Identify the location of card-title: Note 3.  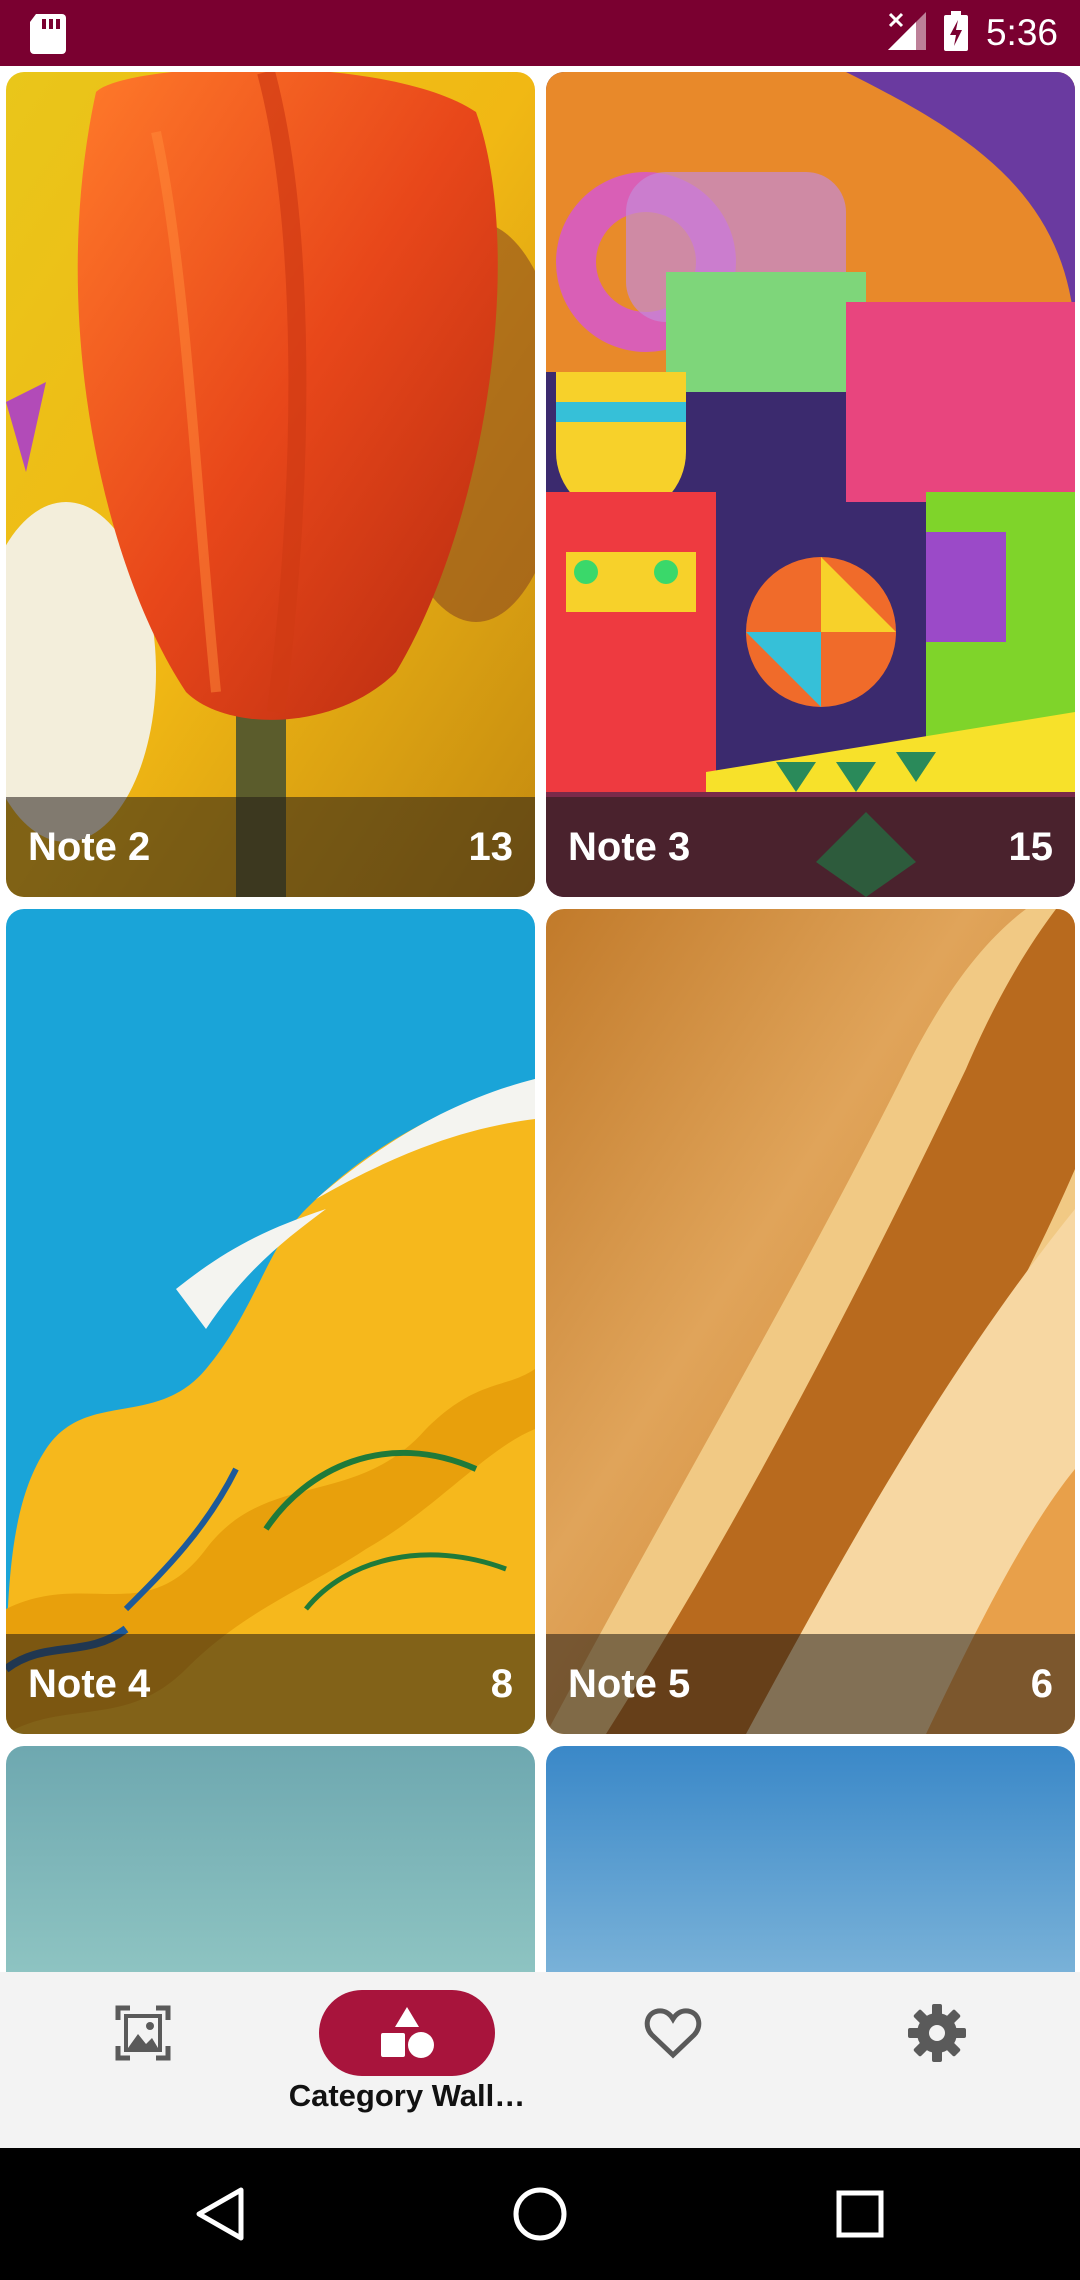
(629, 846).